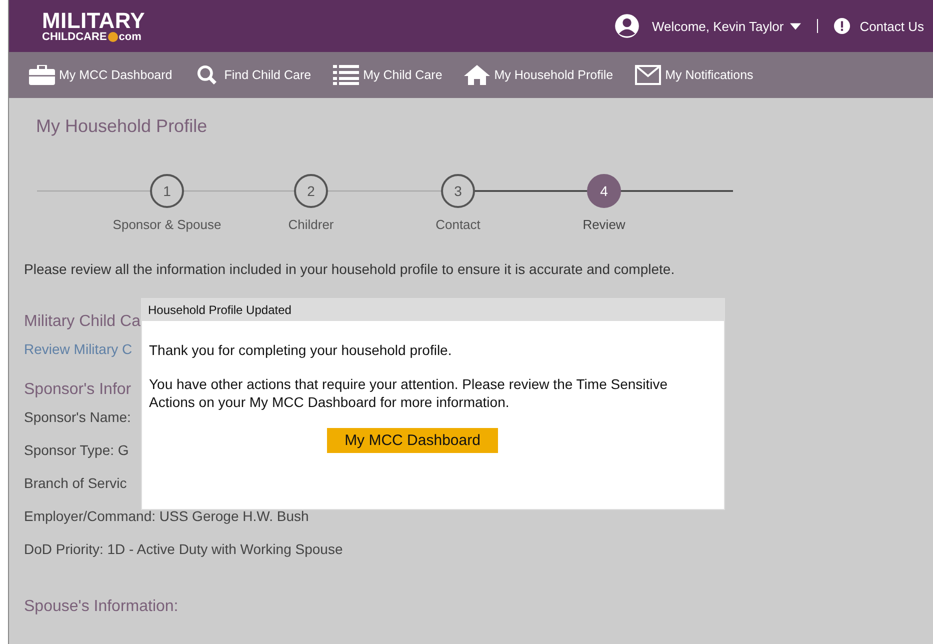 The height and width of the screenshot is (644, 933). I want to click on info-line: Sponsor's Name:, so click(77, 417).